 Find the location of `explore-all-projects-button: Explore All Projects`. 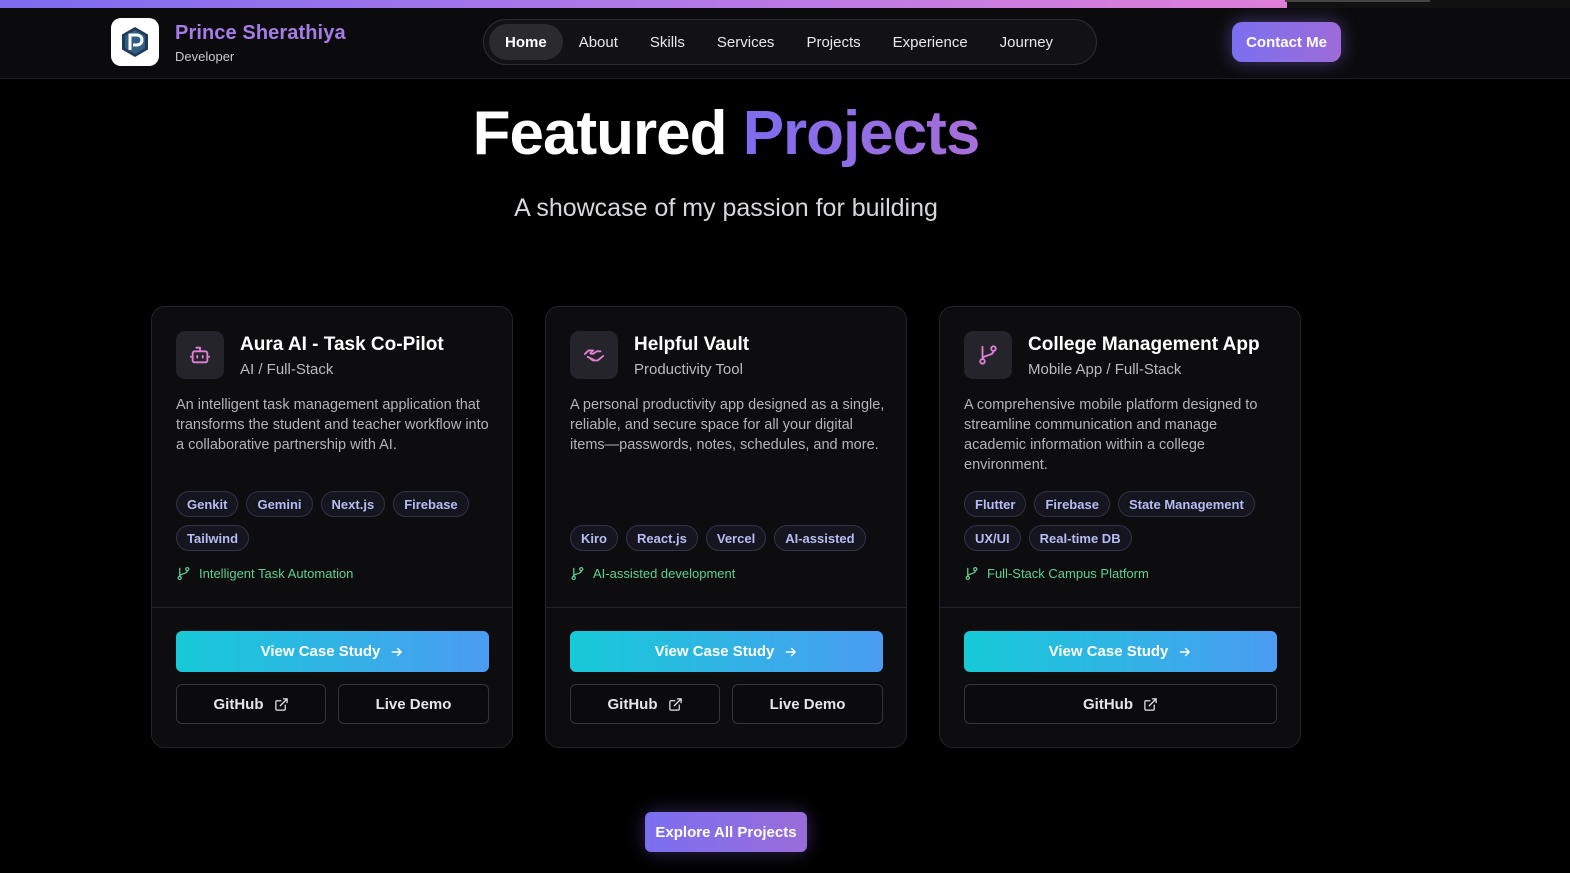

explore-all-projects-button: Explore All Projects is located at coordinates (726, 832).